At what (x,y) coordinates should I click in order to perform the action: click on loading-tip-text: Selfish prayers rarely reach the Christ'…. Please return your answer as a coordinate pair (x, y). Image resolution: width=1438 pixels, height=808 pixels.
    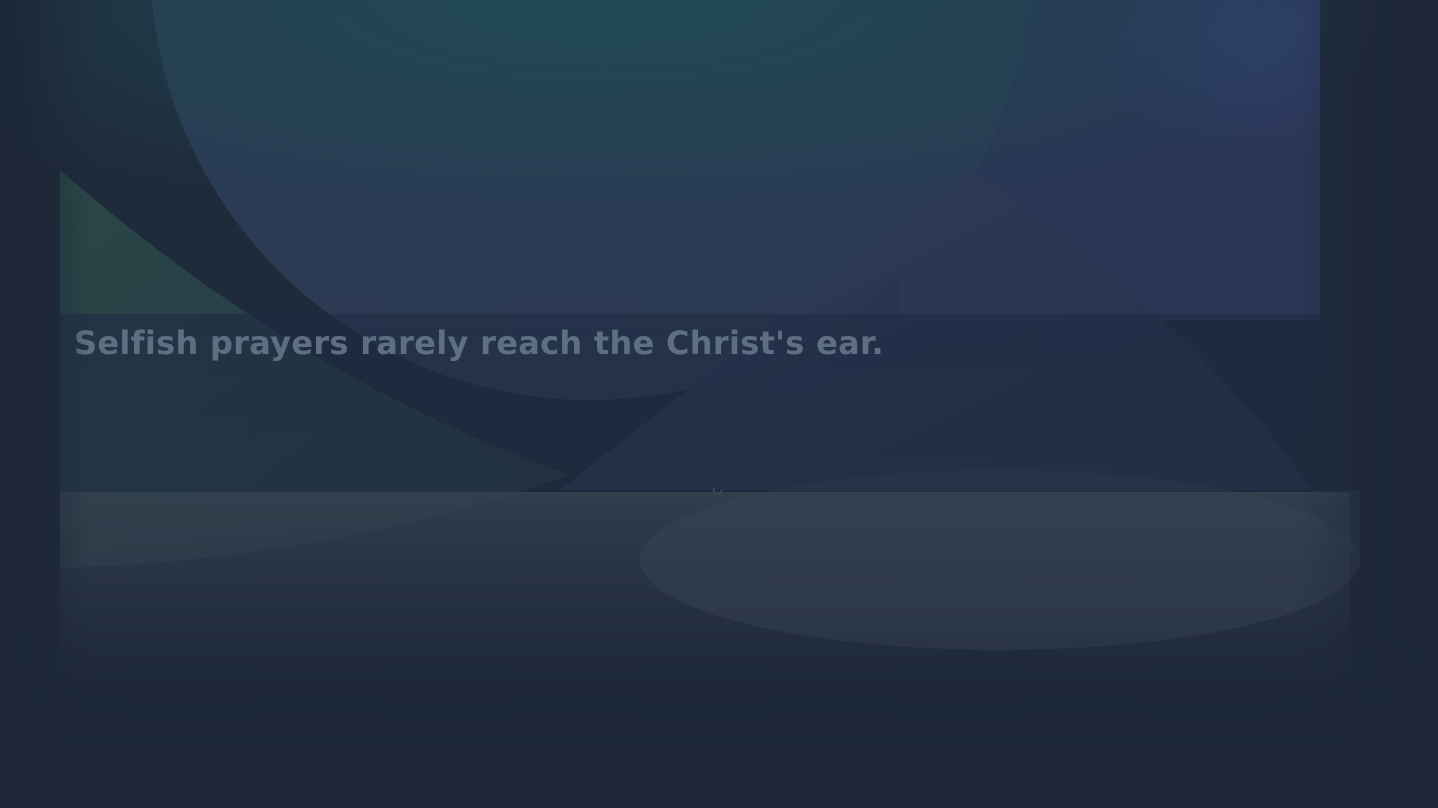
    Looking at the image, I should click on (479, 343).